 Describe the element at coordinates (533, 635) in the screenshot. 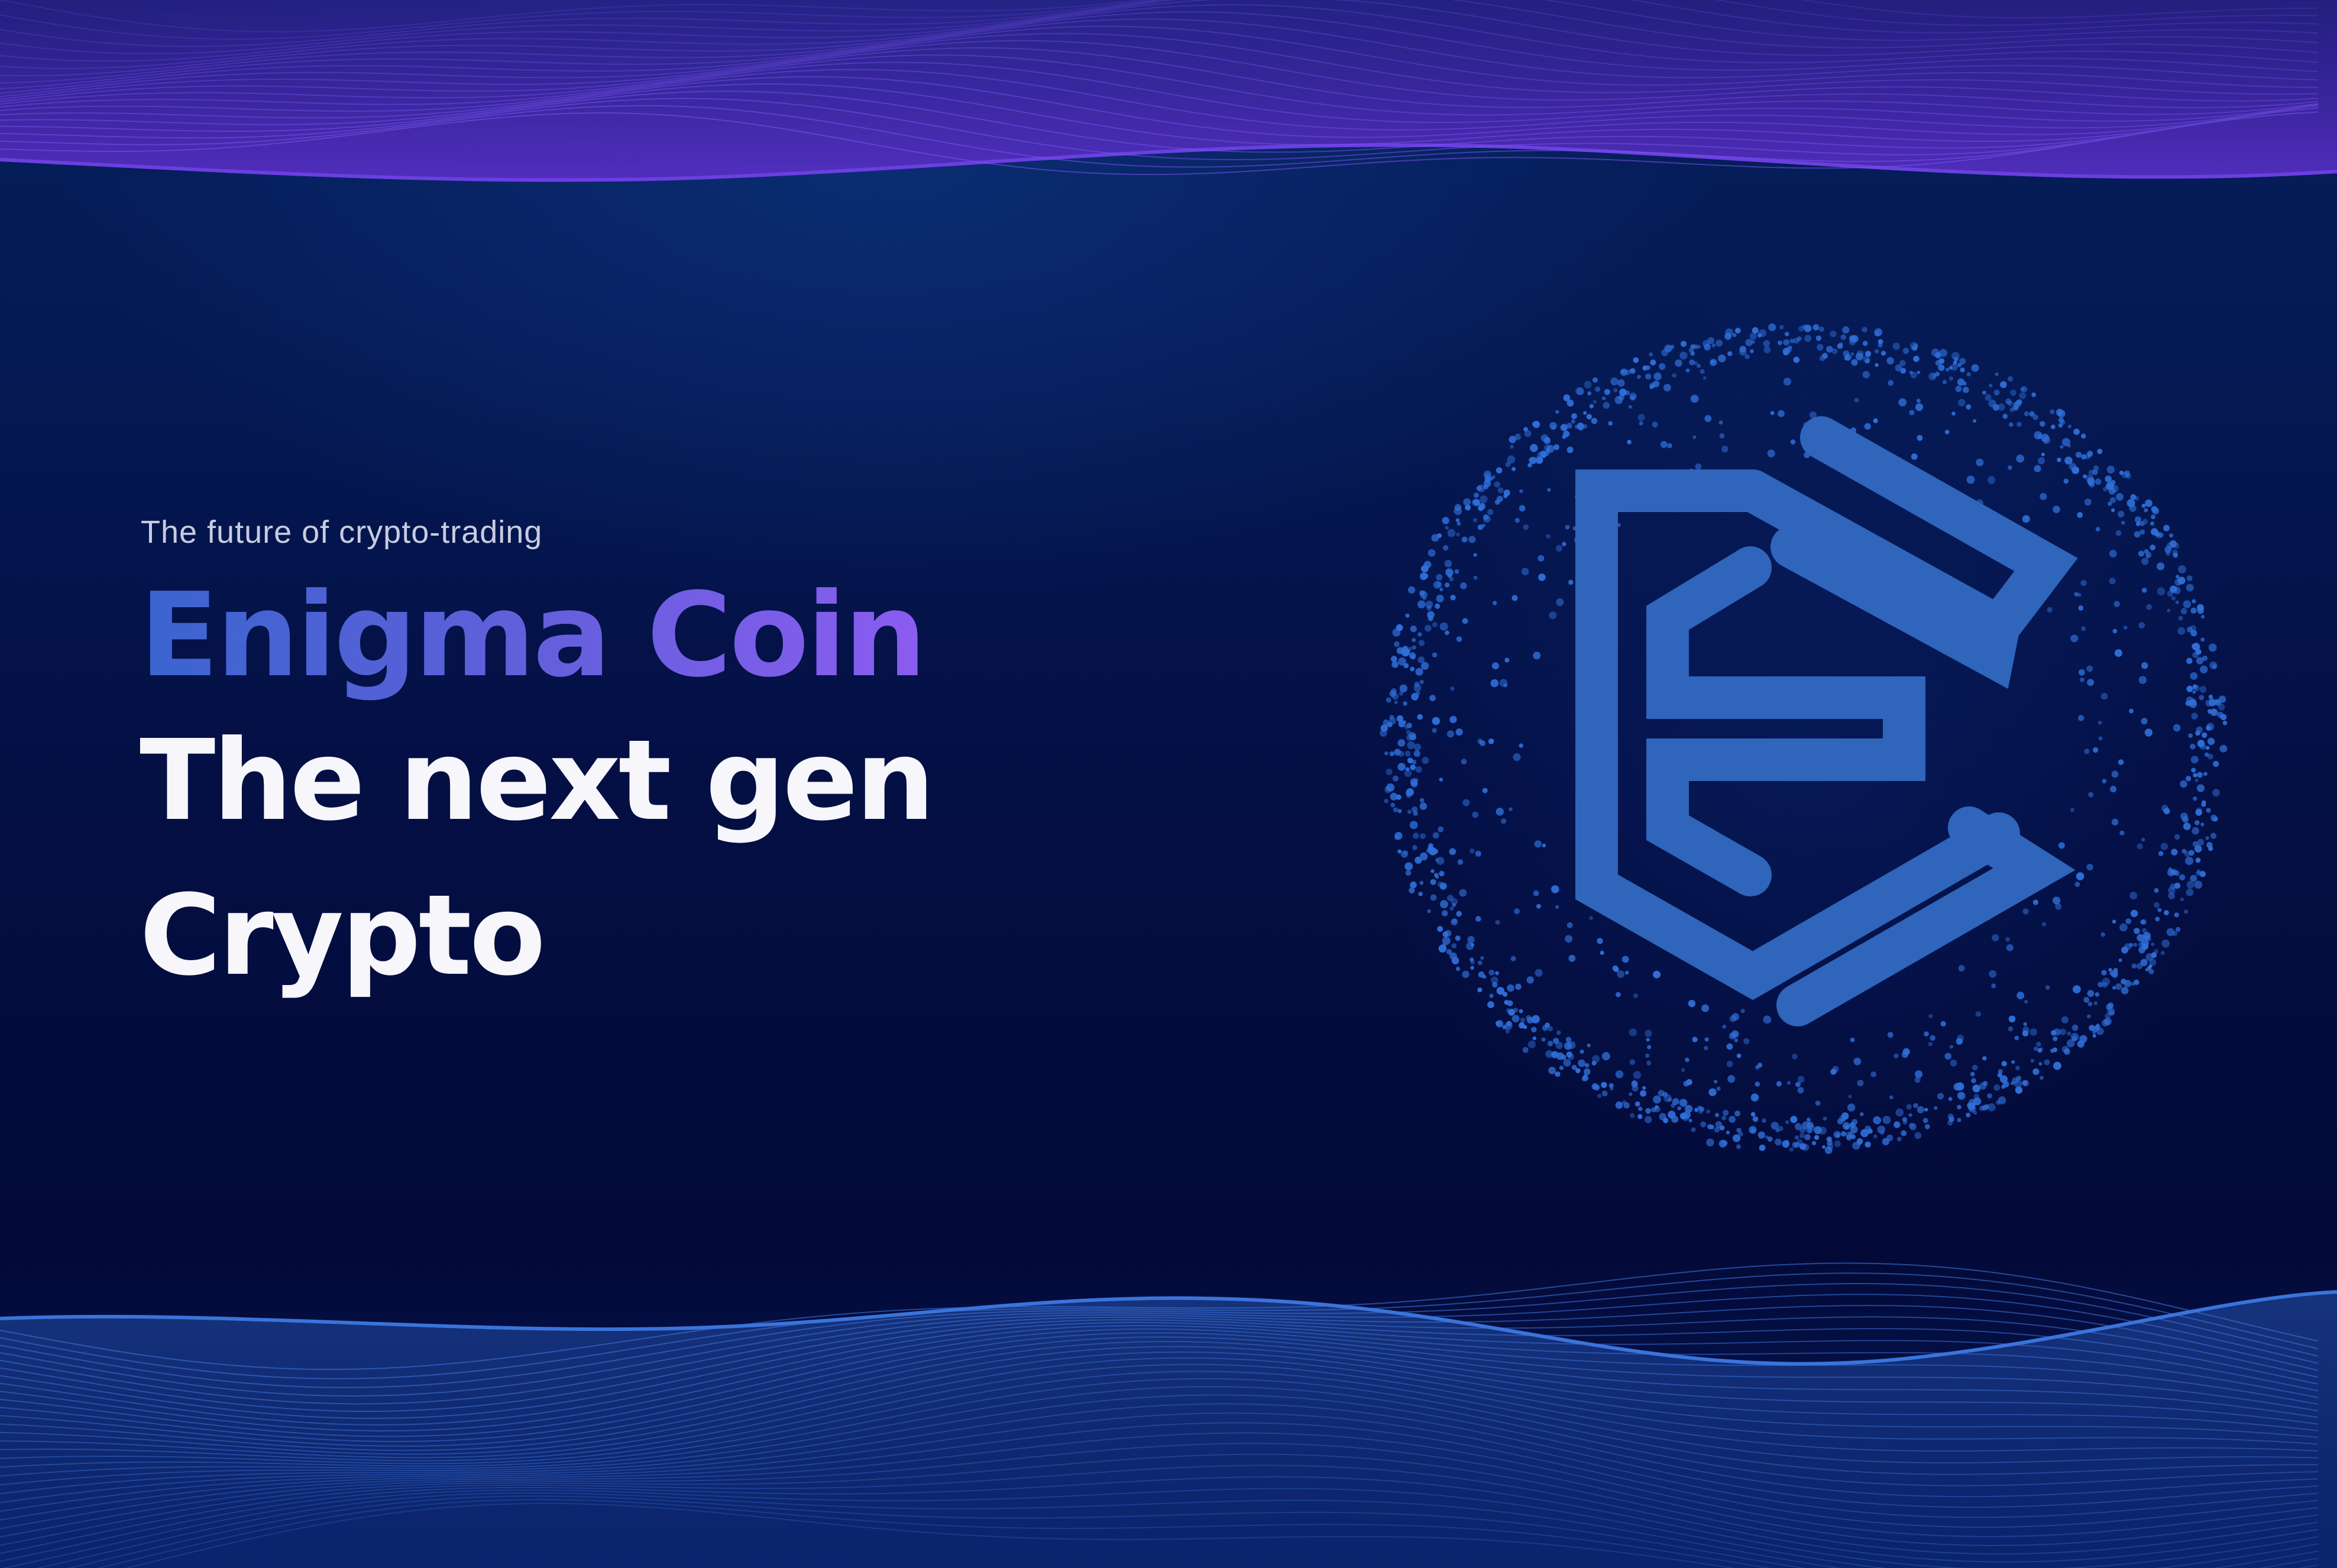

I see `brand-name: Enigma Coin` at that location.